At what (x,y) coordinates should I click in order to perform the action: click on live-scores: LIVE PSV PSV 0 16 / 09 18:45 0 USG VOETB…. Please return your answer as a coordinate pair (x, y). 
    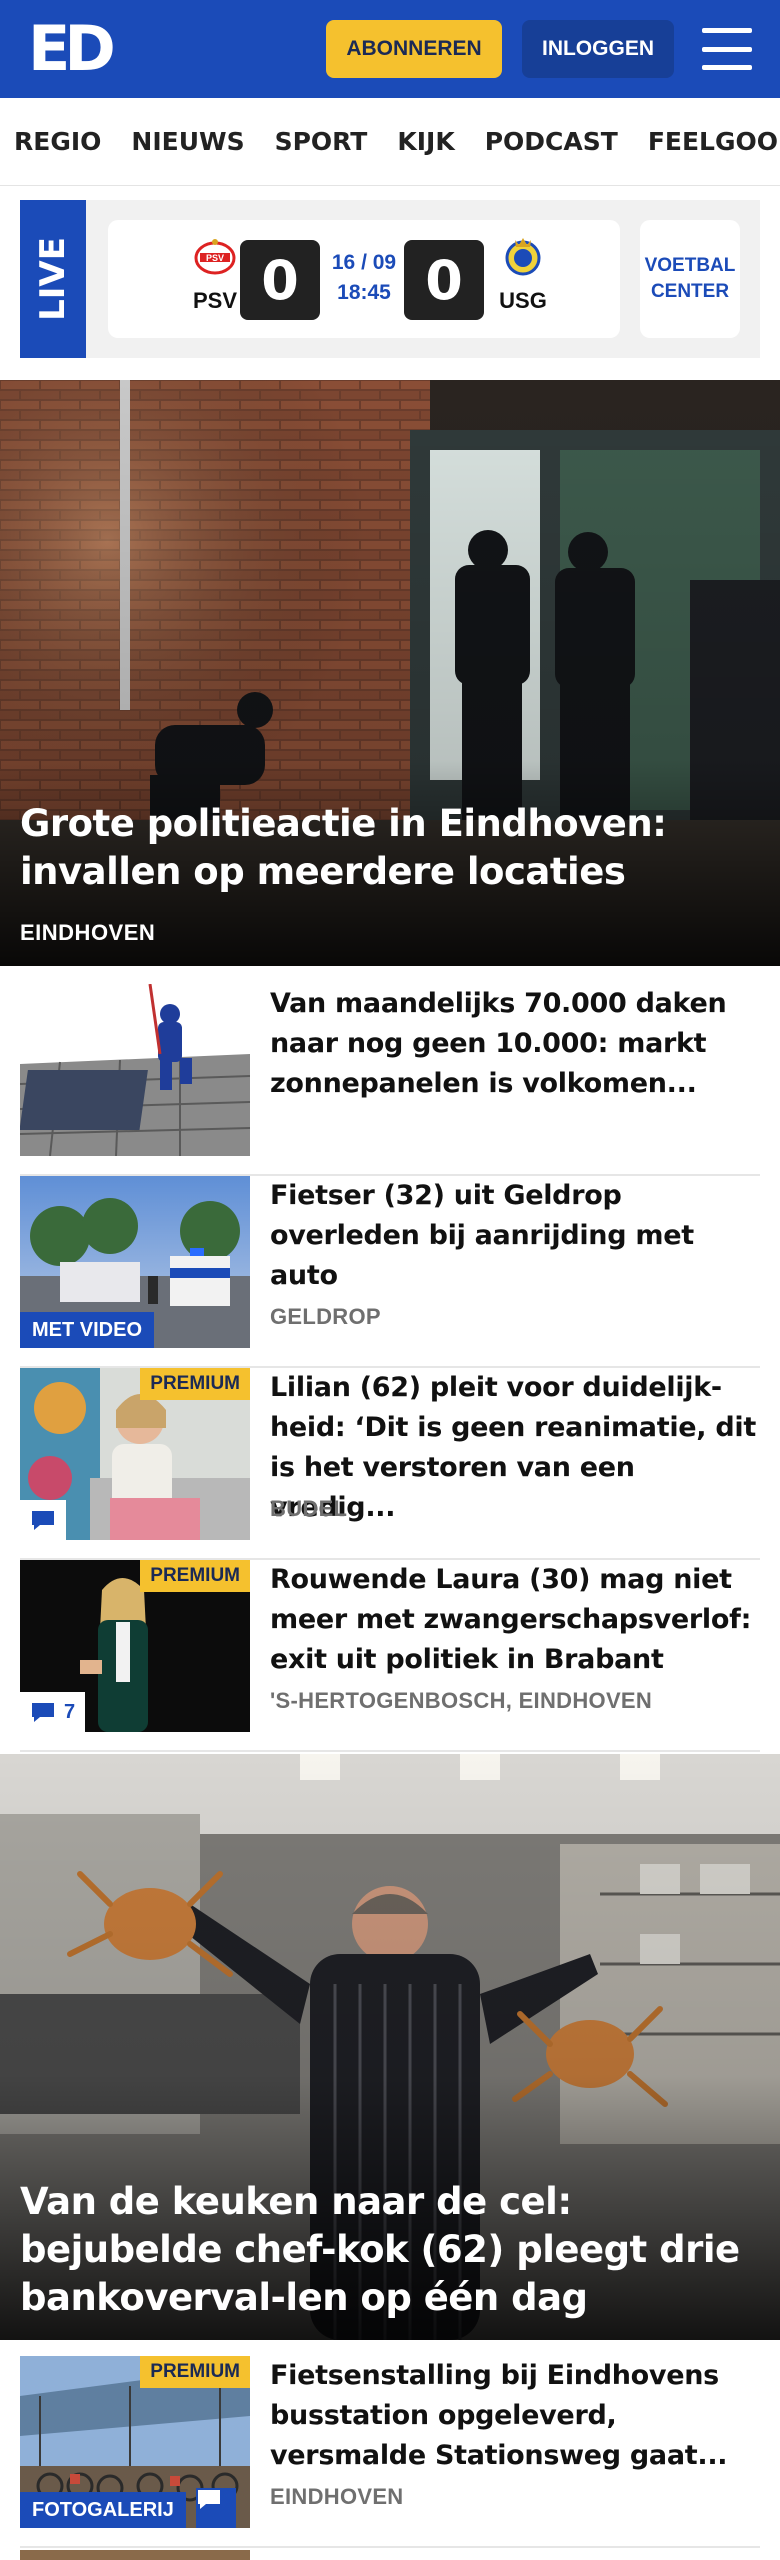
    Looking at the image, I should click on (390, 279).